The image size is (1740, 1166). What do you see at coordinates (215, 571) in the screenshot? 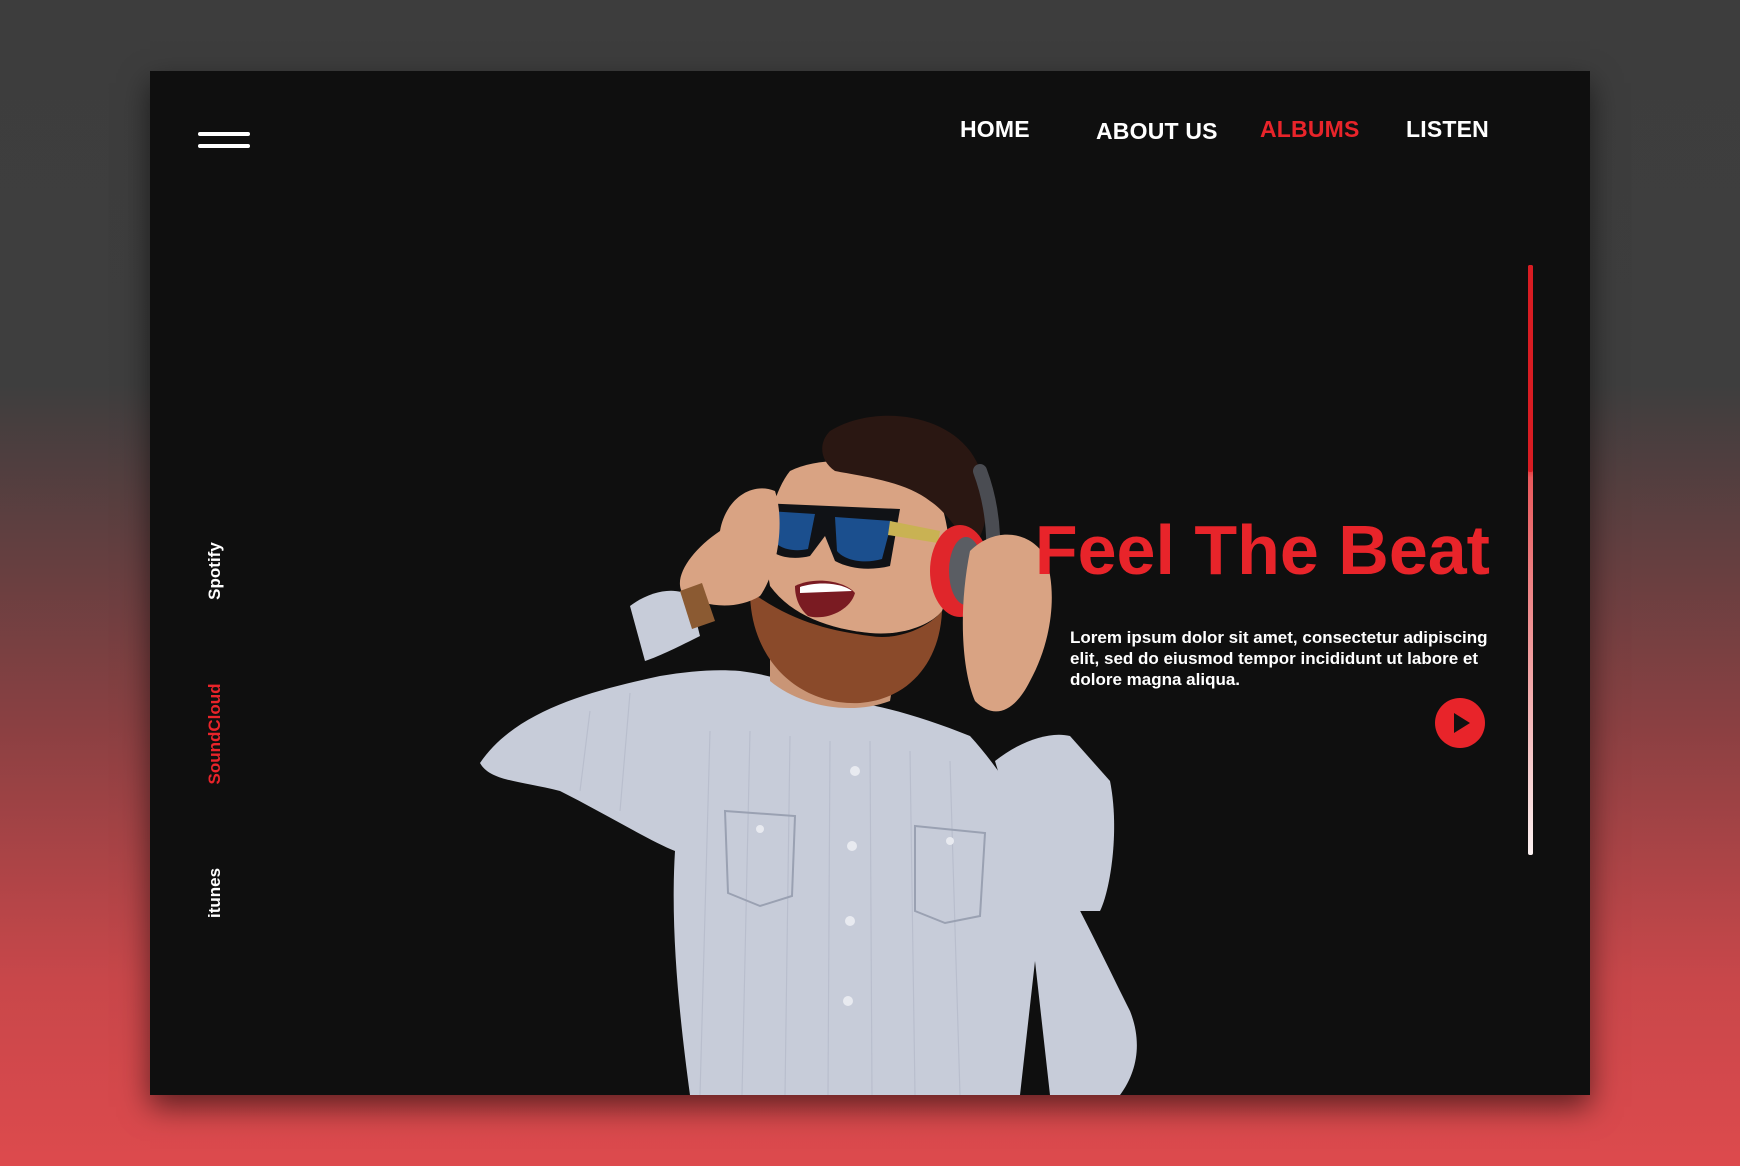
I see `side-link-spotify: Spotify` at bounding box center [215, 571].